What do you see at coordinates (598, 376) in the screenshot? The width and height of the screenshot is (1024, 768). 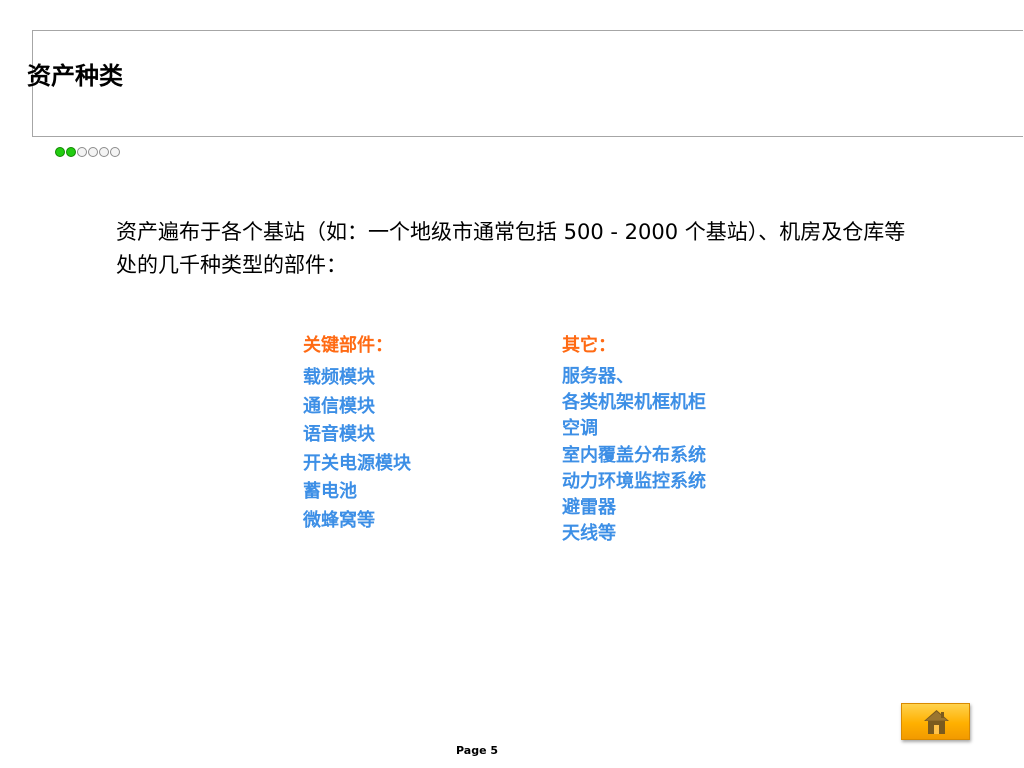 I see `list-item: 服务器、` at bounding box center [598, 376].